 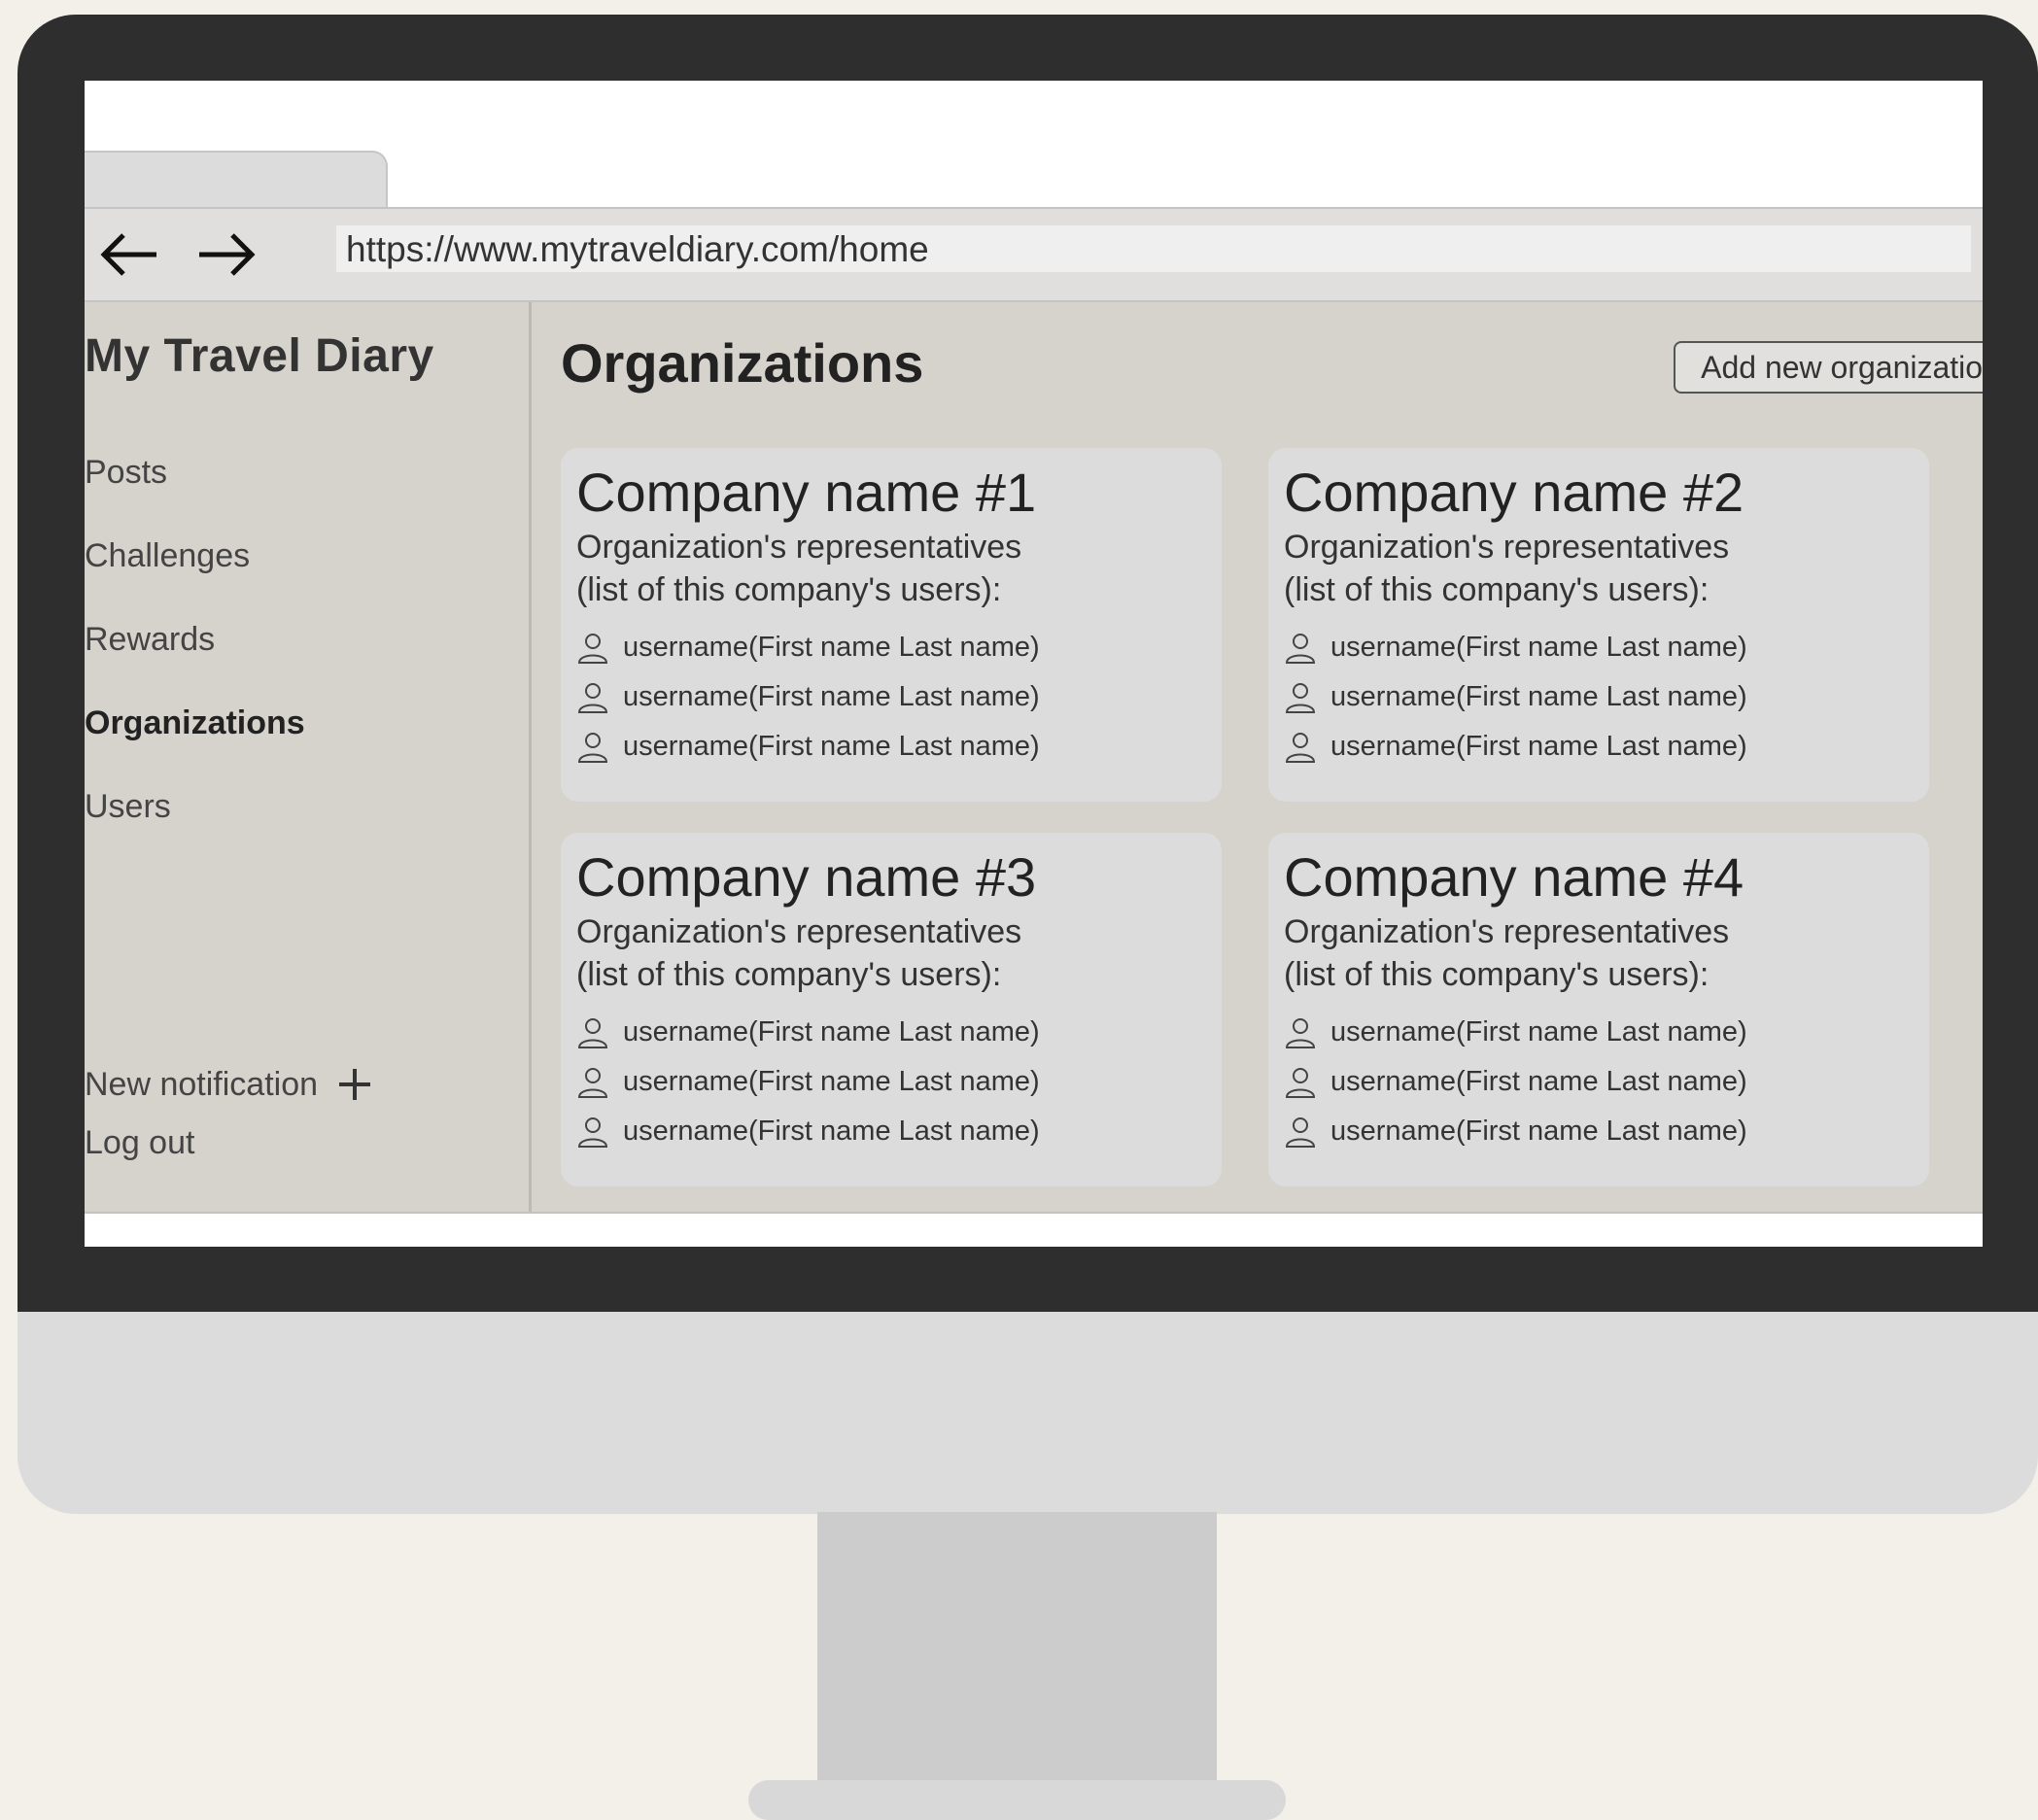 I want to click on sidebar-item-organizations: Organizations, so click(x=195, y=745).